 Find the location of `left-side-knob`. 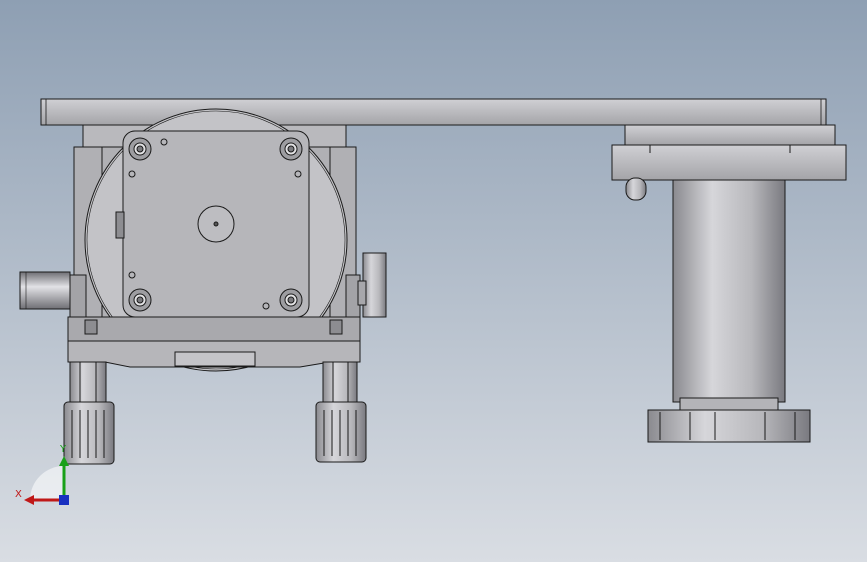

left-side-knob is located at coordinates (45, 290).